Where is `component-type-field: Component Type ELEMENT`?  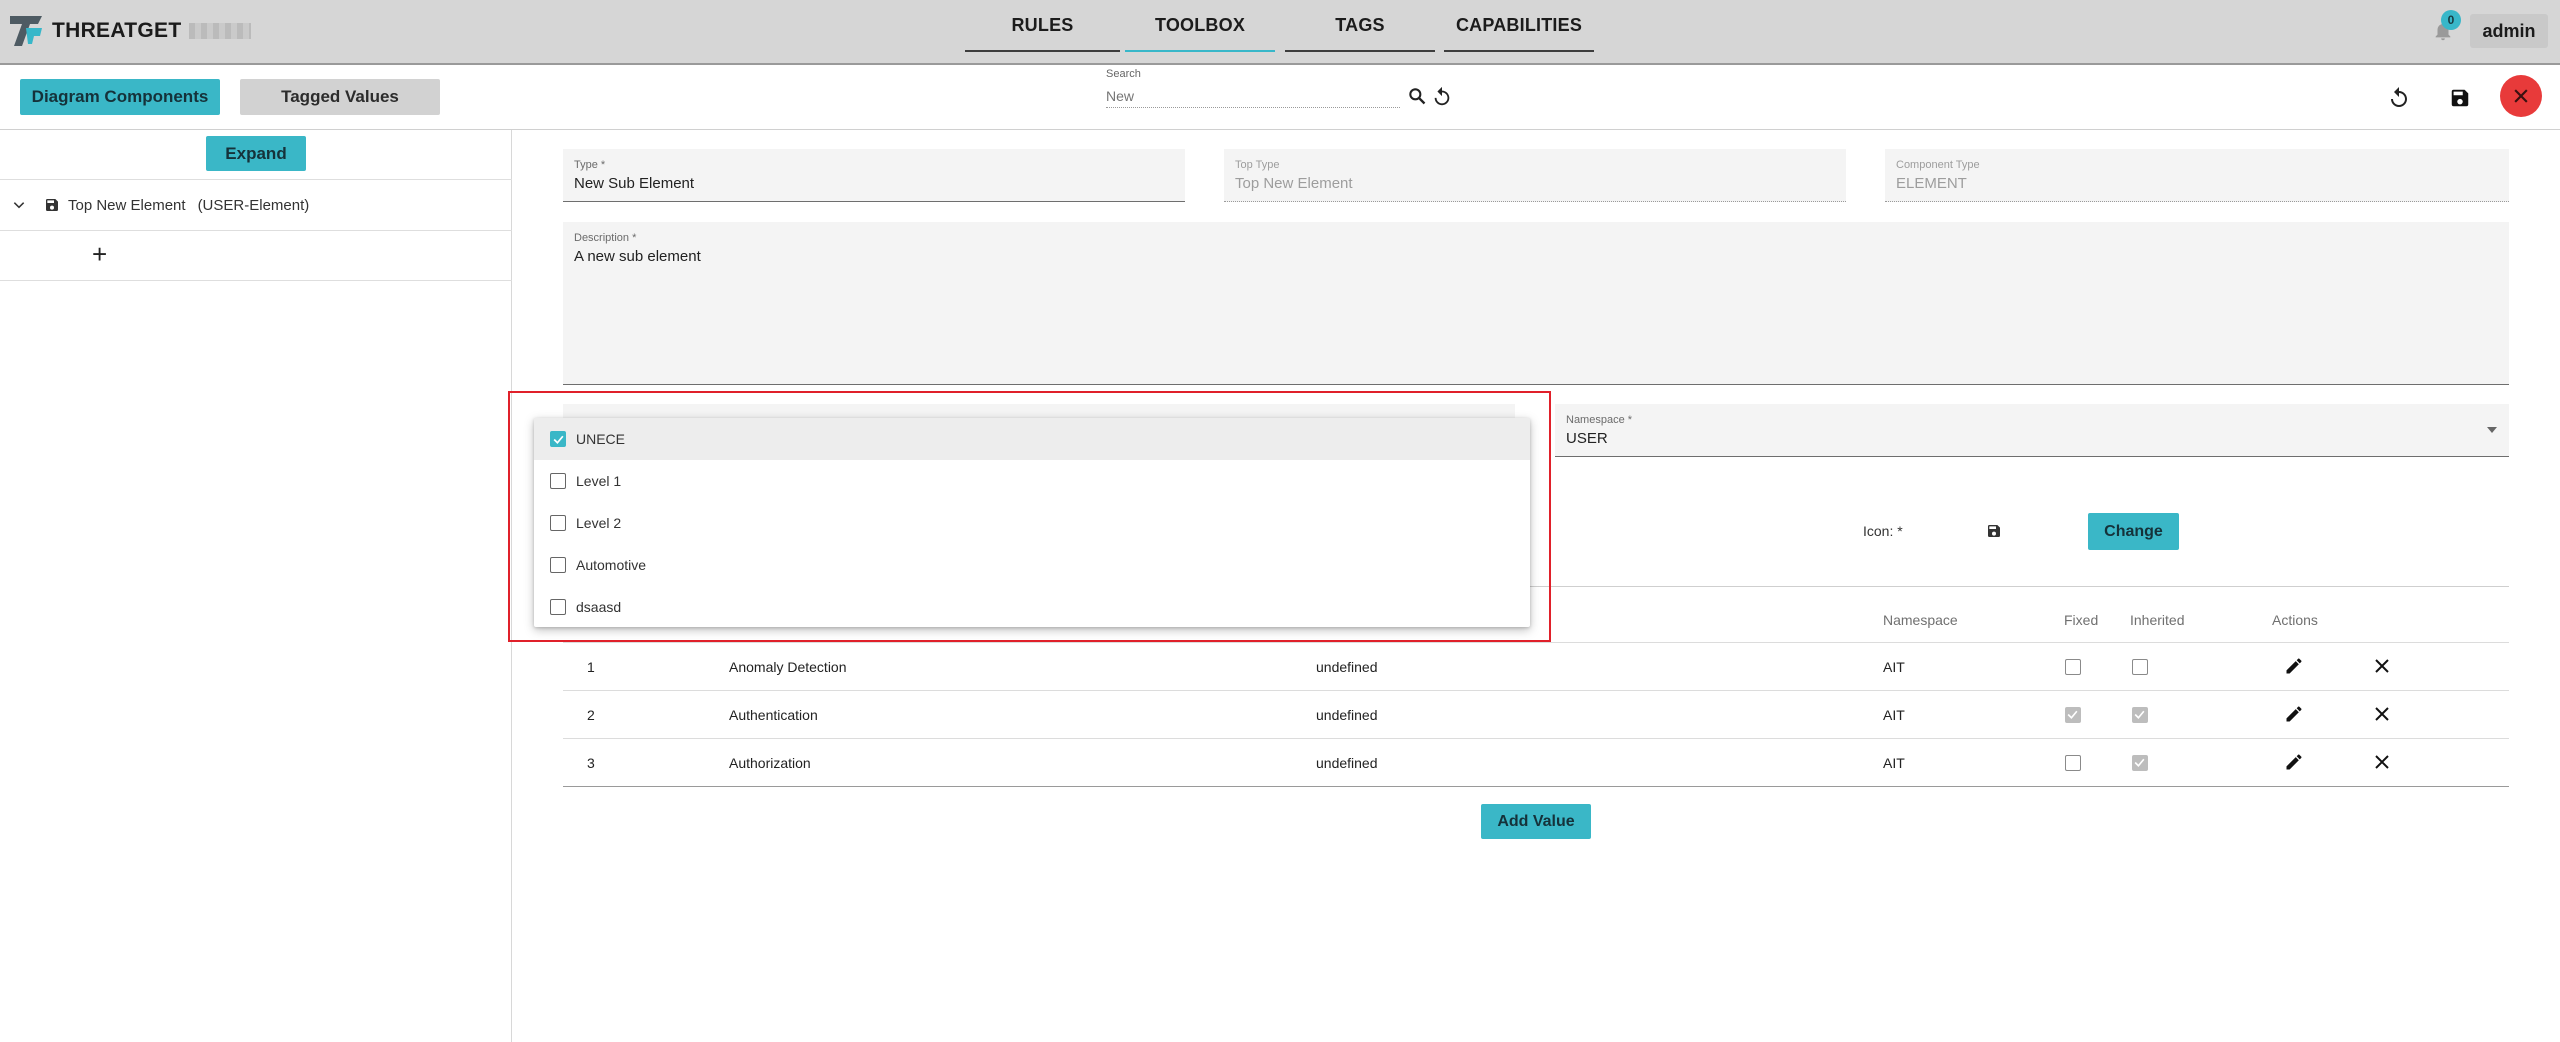
component-type-field: Component Type ELEMENT is located at coordinates (2197, 175).